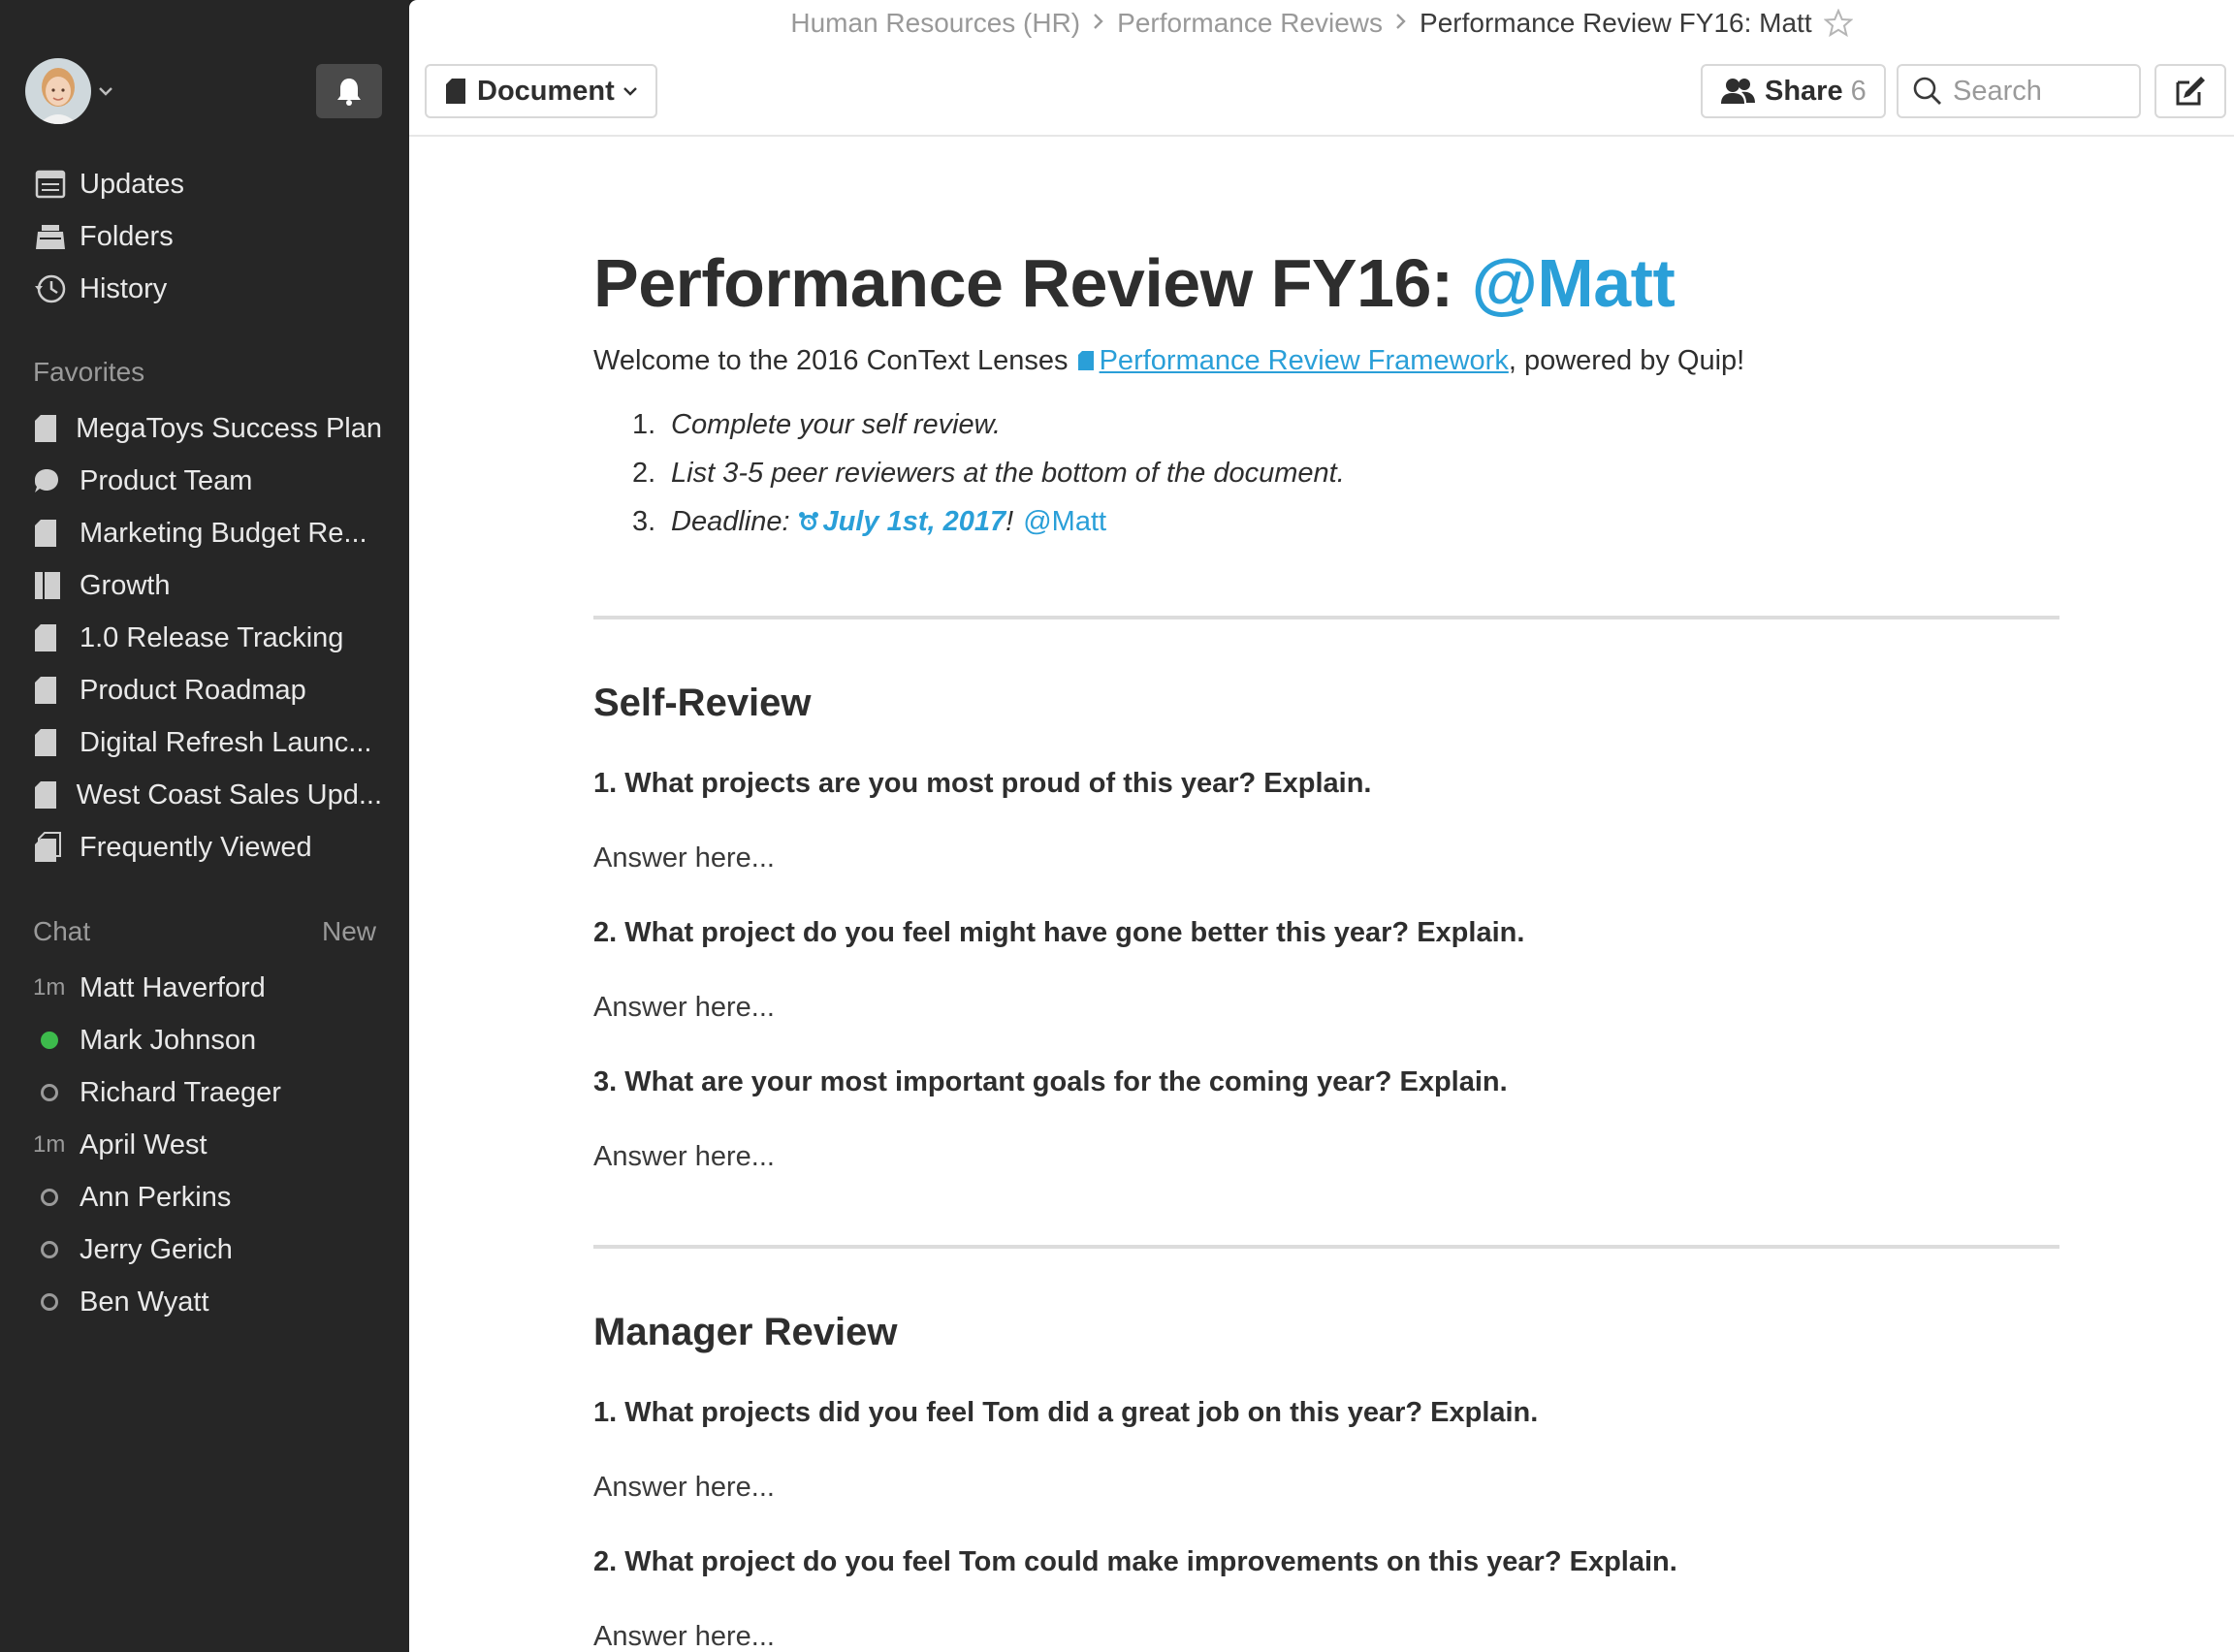  Describe the element at coordinates (745, 1332) in the screenshot. I see `section-heading: Manager Review` at that location.